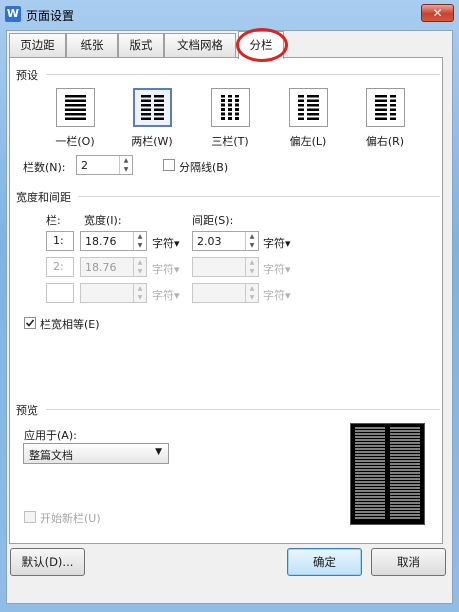  Describe the element at coordinates (163, 269) in the screenshot. I see `width-unit-text-2: 字符` at that location.